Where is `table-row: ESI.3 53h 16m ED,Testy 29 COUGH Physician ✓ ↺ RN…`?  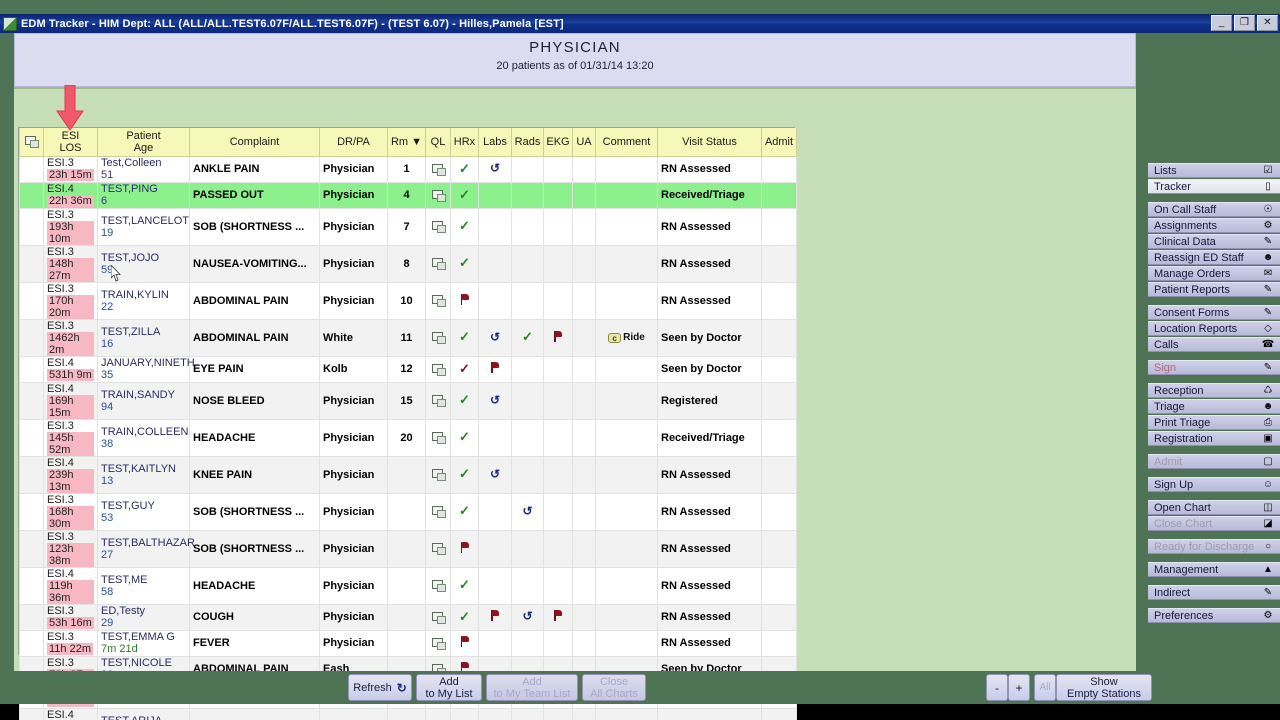
table-row: ESI.3 53h 16m ED,Testy 29 COUGH Physician ✓ ↺ RN… is located at coordinates (408, 617).